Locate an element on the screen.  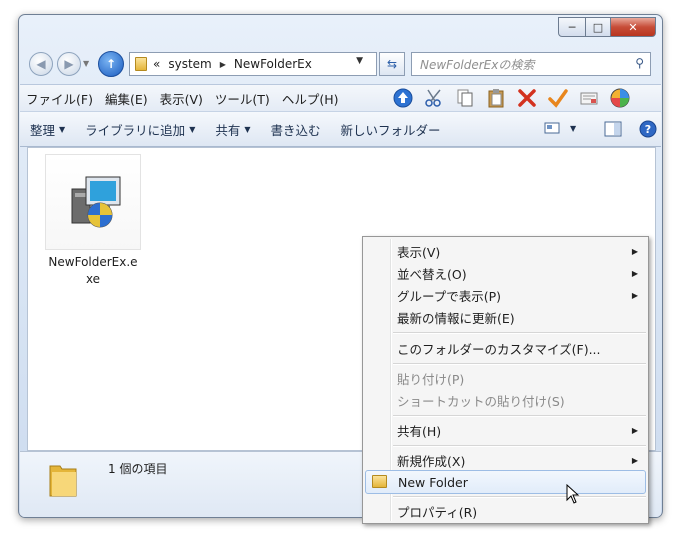
paste-icon is located at coordinates (496, 98).